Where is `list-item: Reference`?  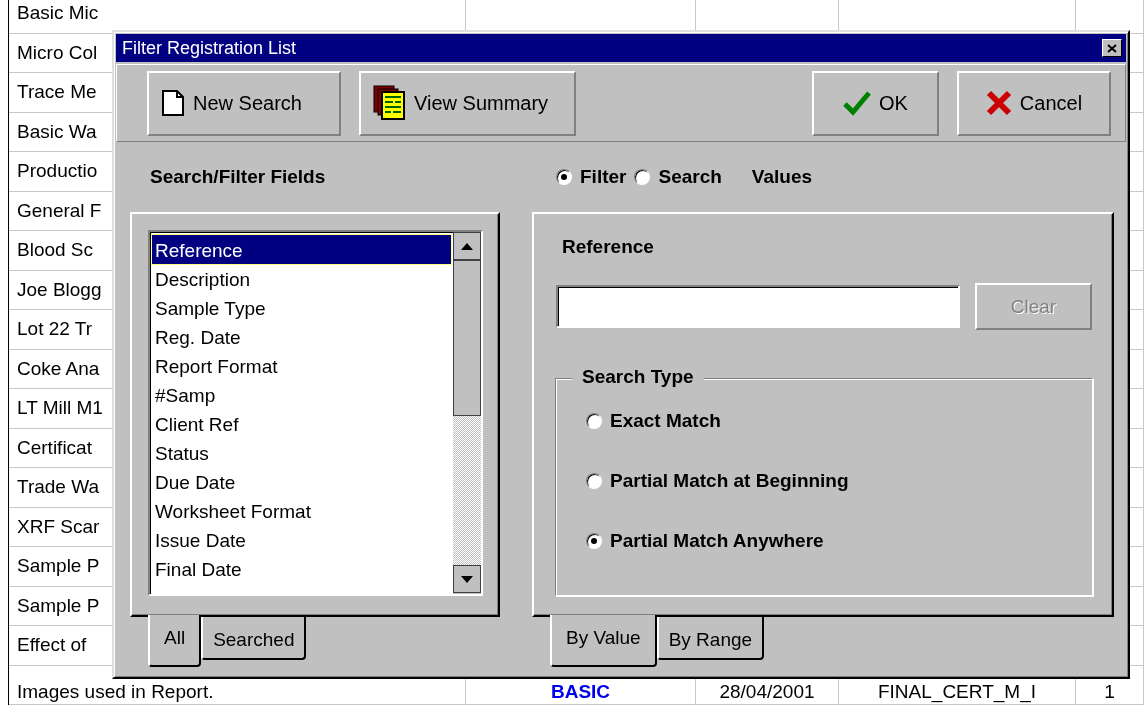 list-item: Reference is located at coordinates (301, 249).